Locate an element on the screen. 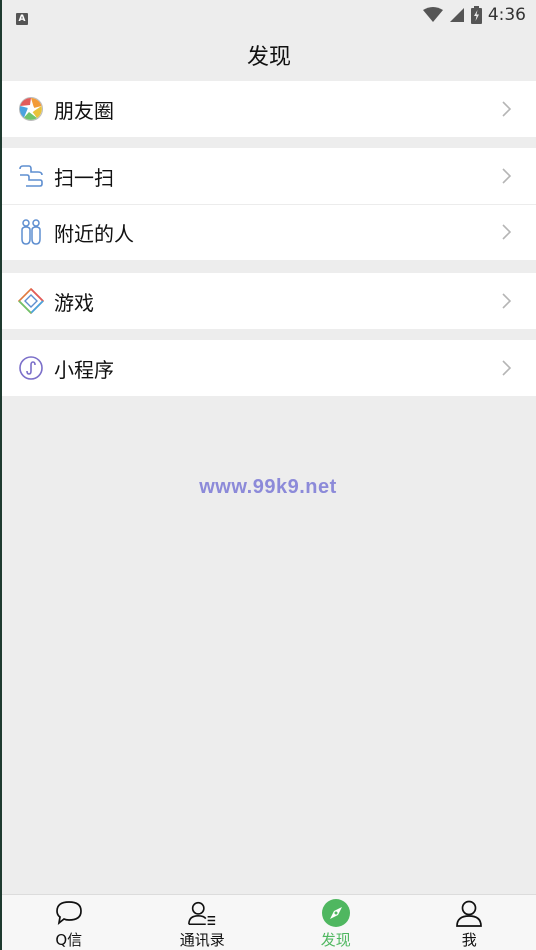 The height and width of the screenshot is (950, 536). contacts-icon is located at coordinates (202, 913).